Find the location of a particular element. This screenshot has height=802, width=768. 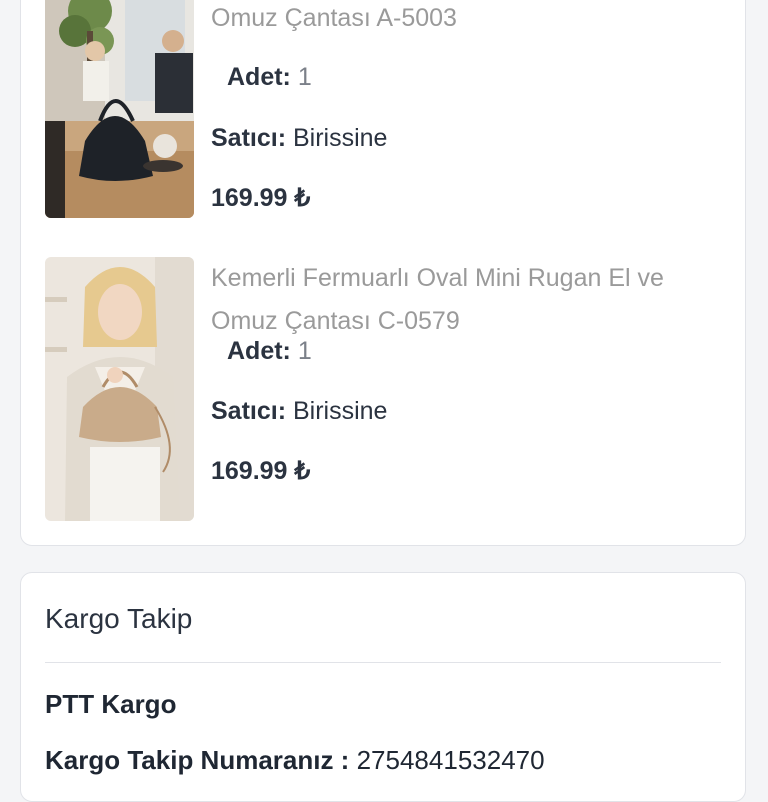

divider is located at coordinates (383, 662).